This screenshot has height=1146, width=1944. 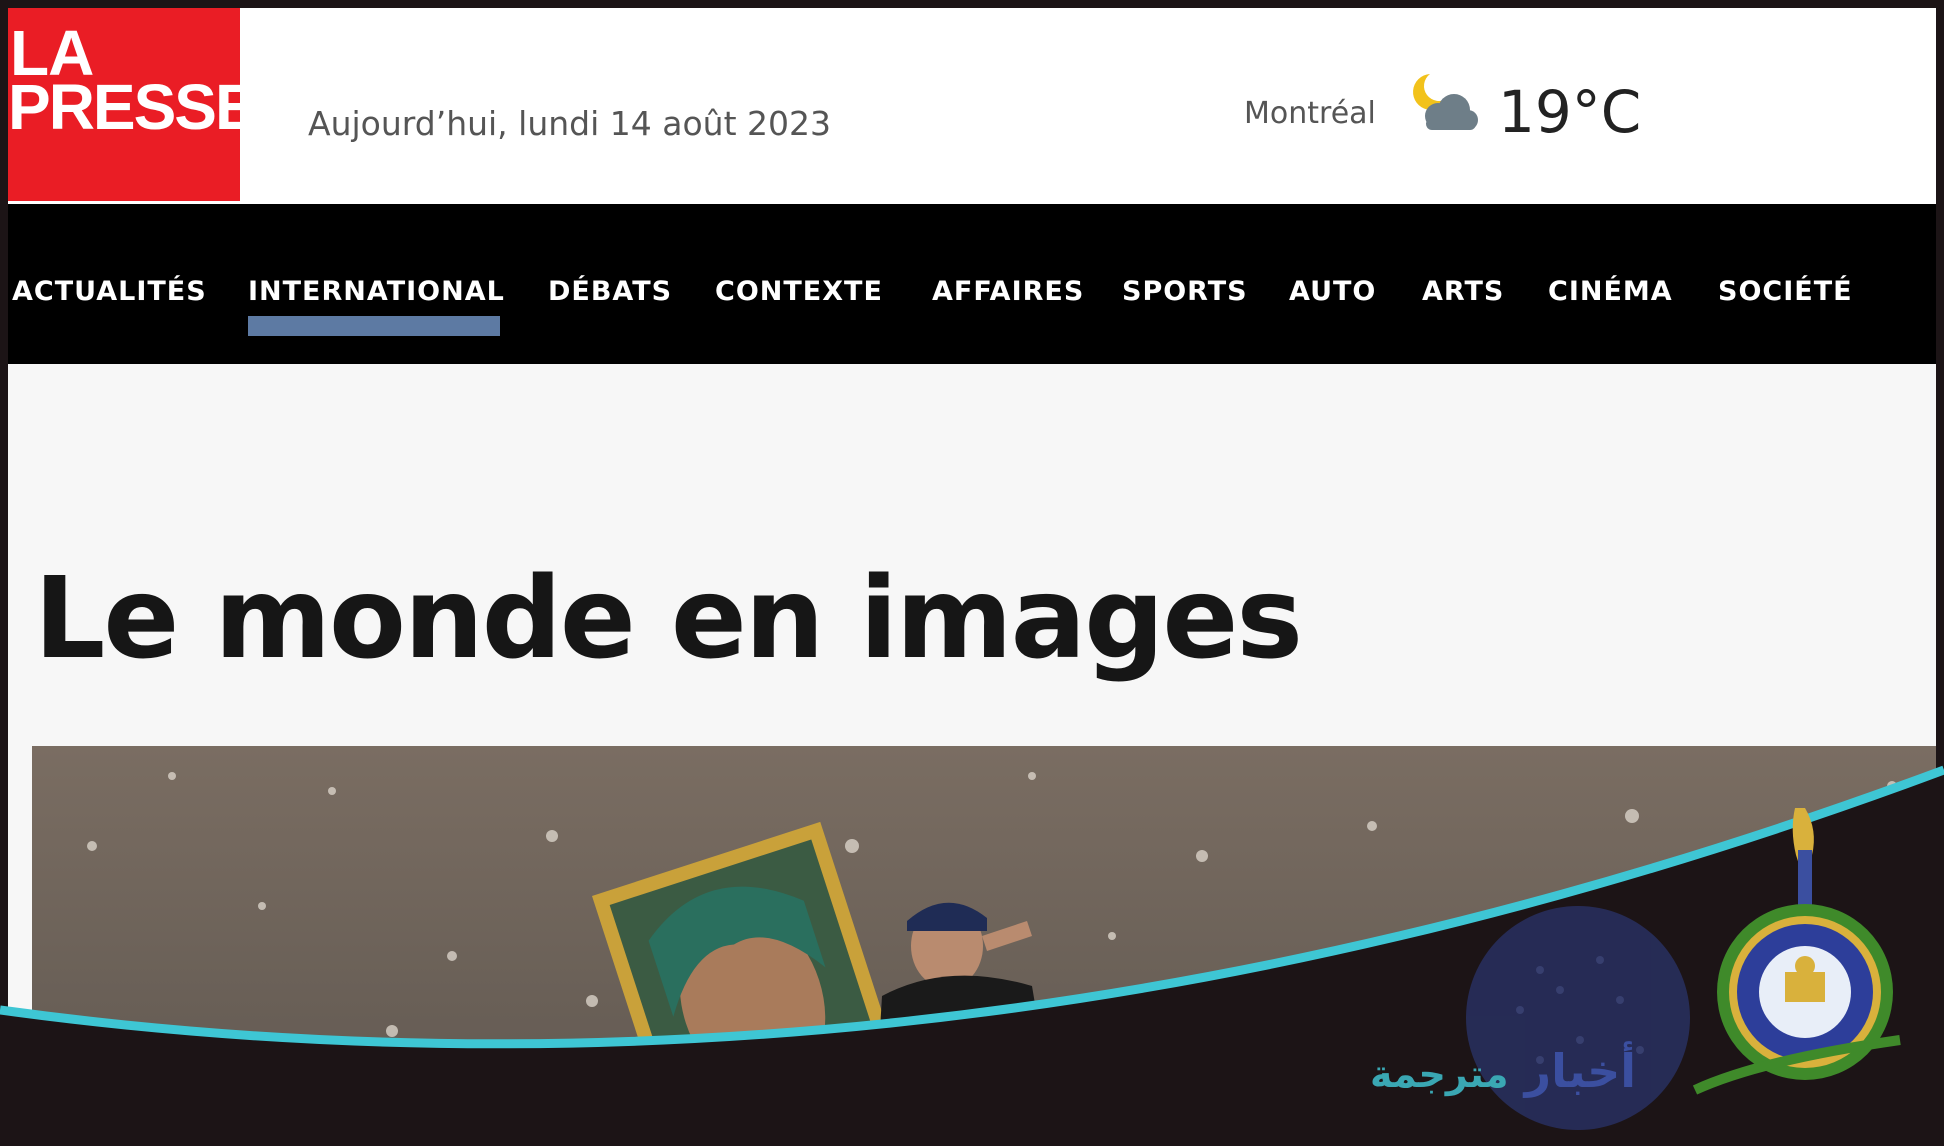 I want to click on news-word: أخبار, so click(x=1580, y=1071).